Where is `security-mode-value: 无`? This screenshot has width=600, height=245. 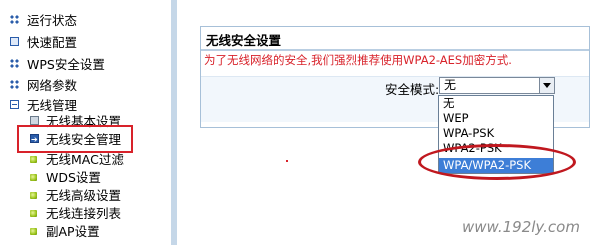
security-mode-value: 无 is located at coordinates (450, 85).